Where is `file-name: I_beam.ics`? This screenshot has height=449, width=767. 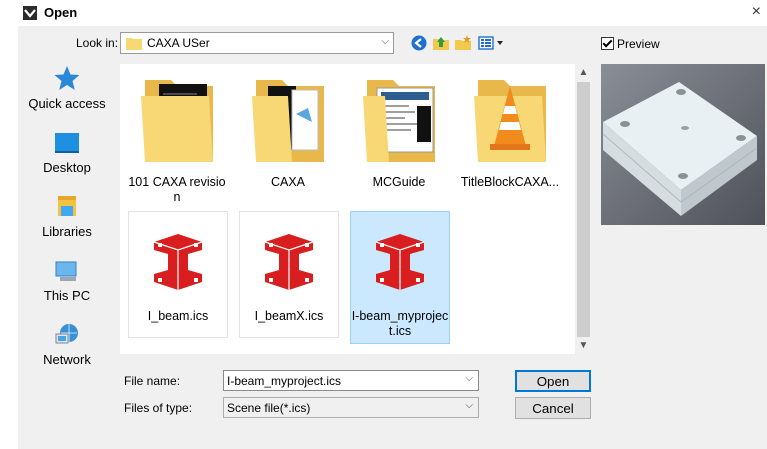
file-name: I_beam.ics is located at coordinates (178, 316).